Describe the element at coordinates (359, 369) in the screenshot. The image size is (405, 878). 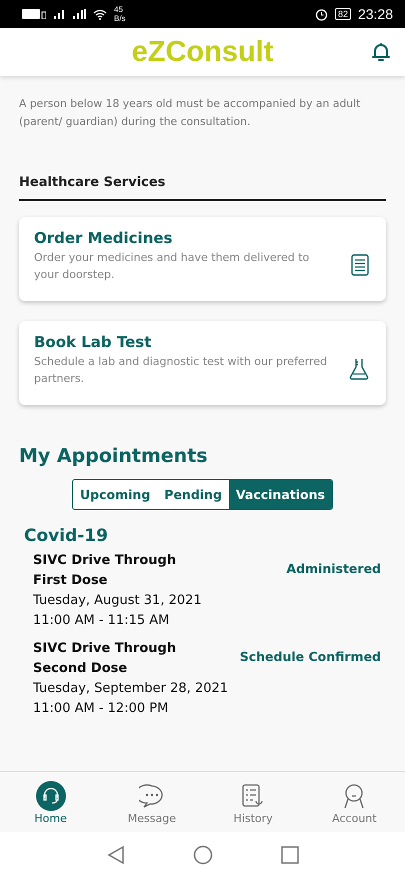
I see `flask-icon` at that location.